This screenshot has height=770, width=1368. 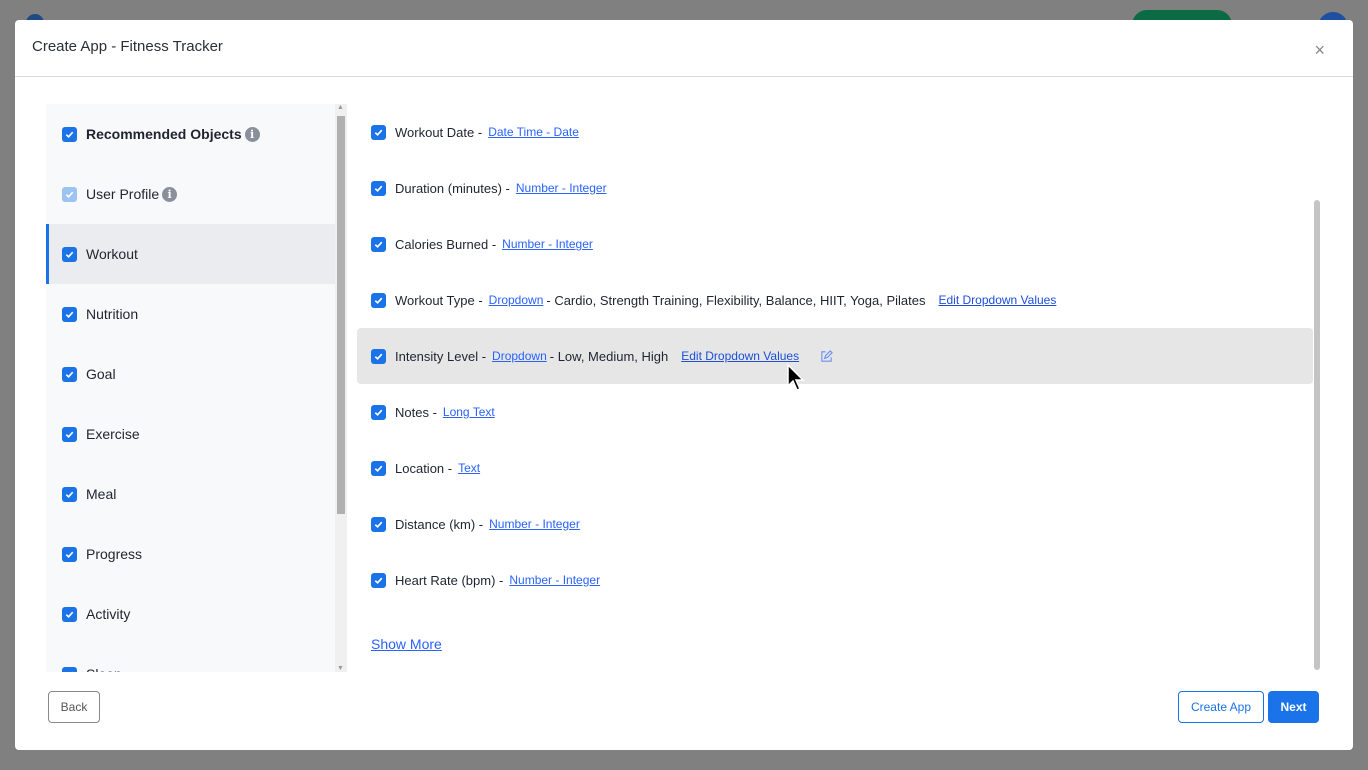 I want to click on field-row: Calories Burned - Number - Integer, so click(x=835, y=244).